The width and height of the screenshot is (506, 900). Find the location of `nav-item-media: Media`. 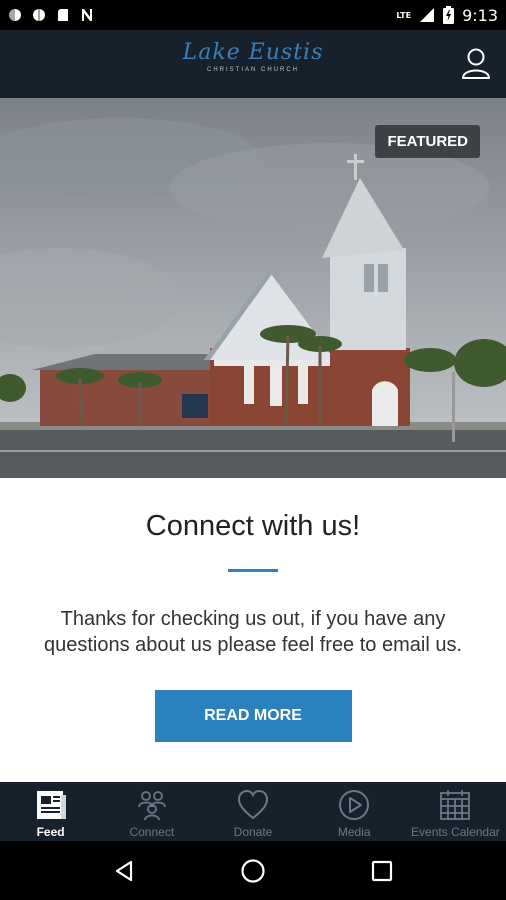

nav-item-media: Media is located at coordinates (354, 811).